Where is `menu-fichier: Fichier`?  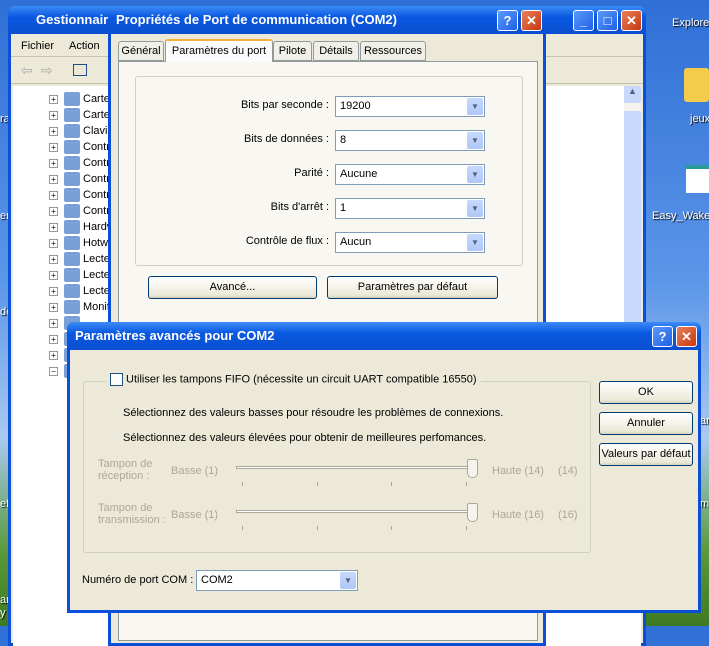 menu-fichier: Fichier is located at coordinates (37, 46).